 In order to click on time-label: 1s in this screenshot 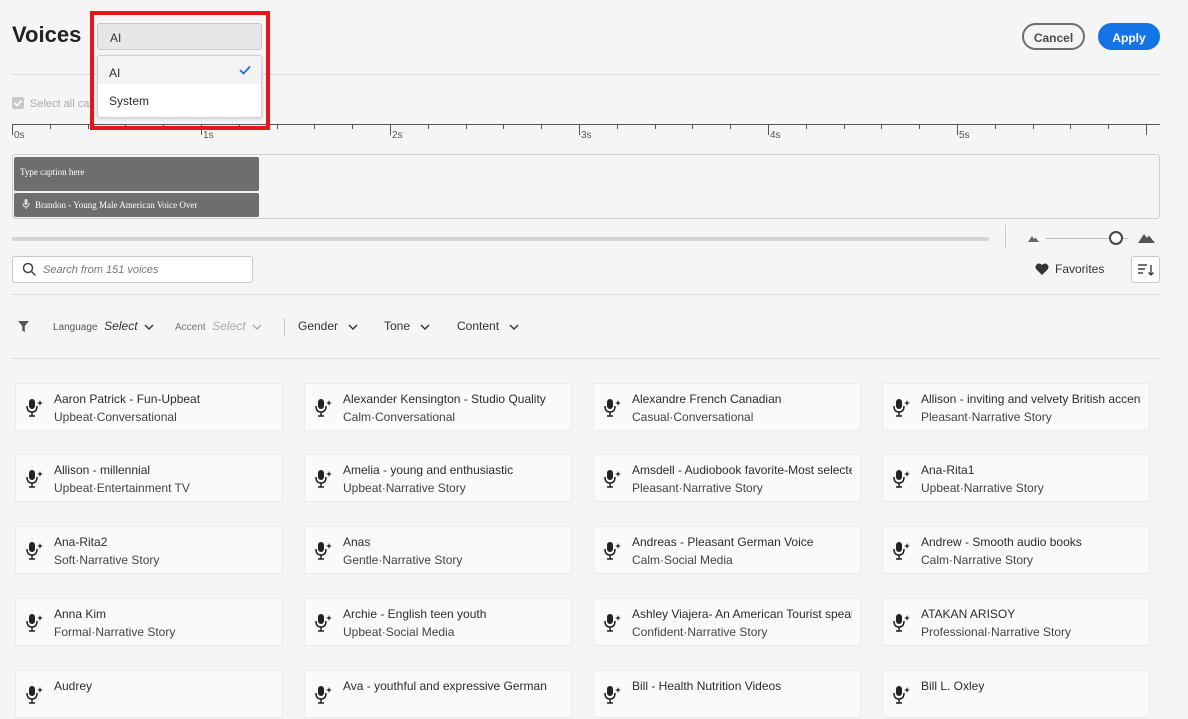, I will do `click(208, 135)`.